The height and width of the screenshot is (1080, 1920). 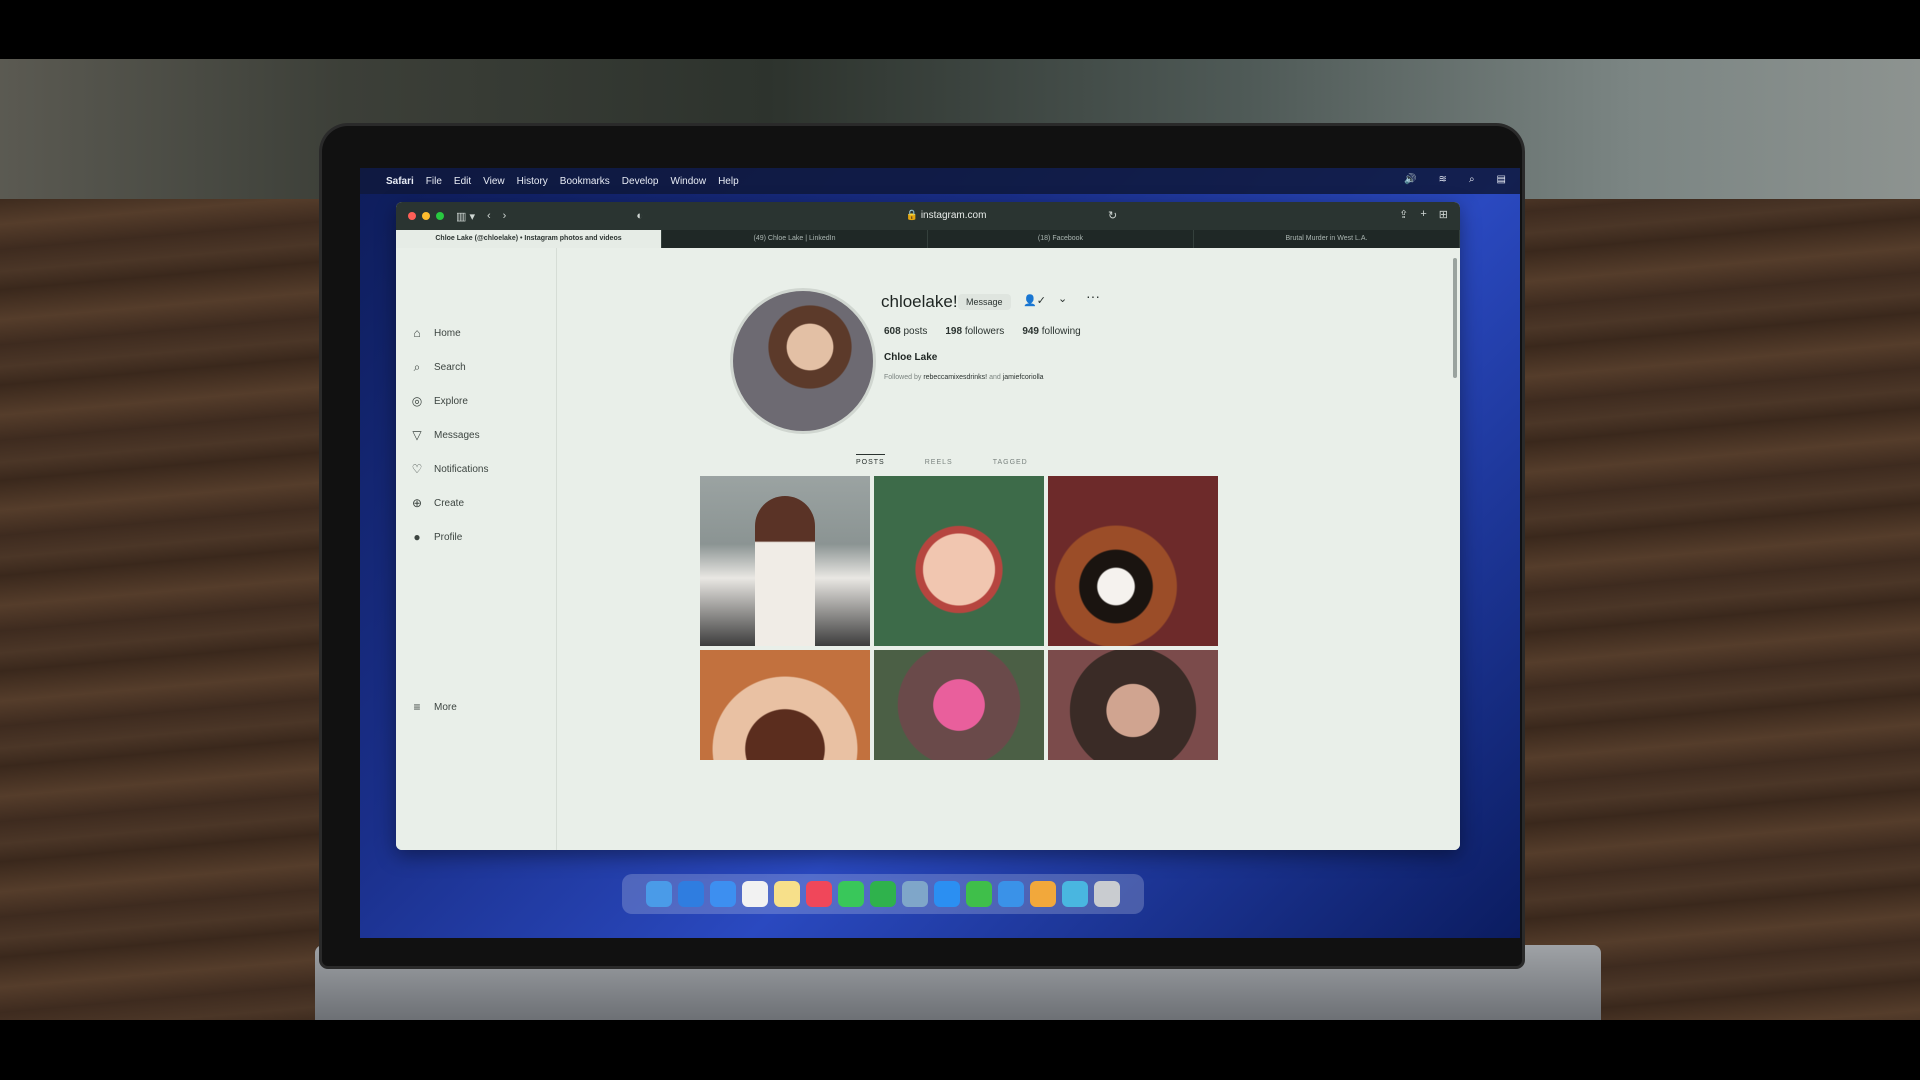 What do you see at coordinates (659, 894) in the screenshot?
I see `finder-icon` at bounding box center [659, 894].